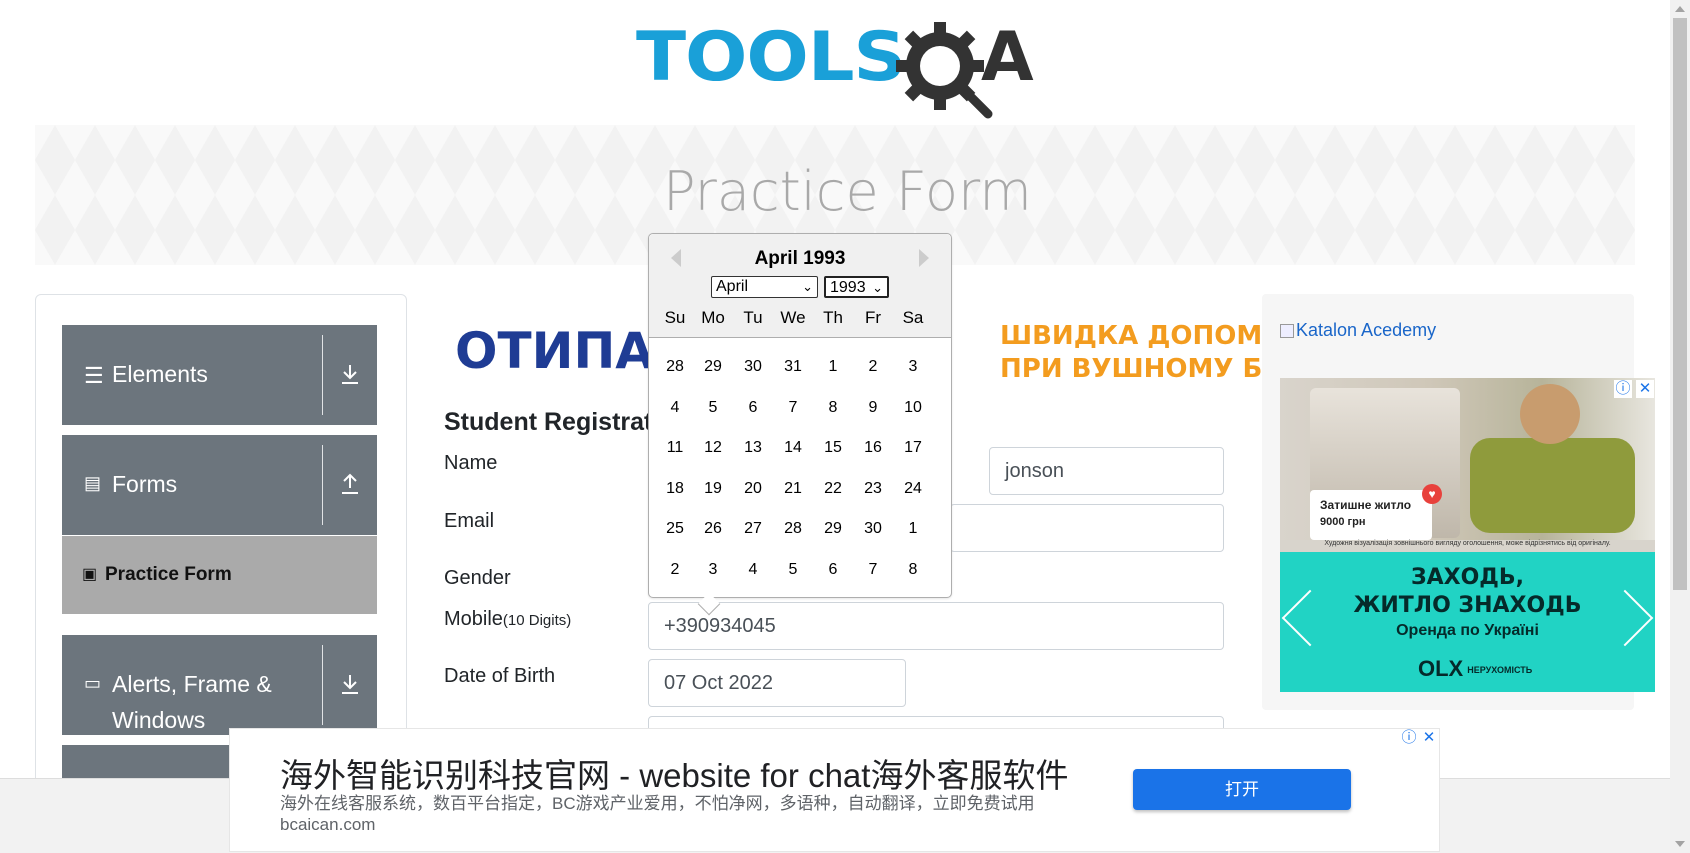 The height and width of the screenshot is (853, 1690). Describe the element at coordinates (473, 619) in the screenshot. I see `mobile-label-text: Mobile` at that location.